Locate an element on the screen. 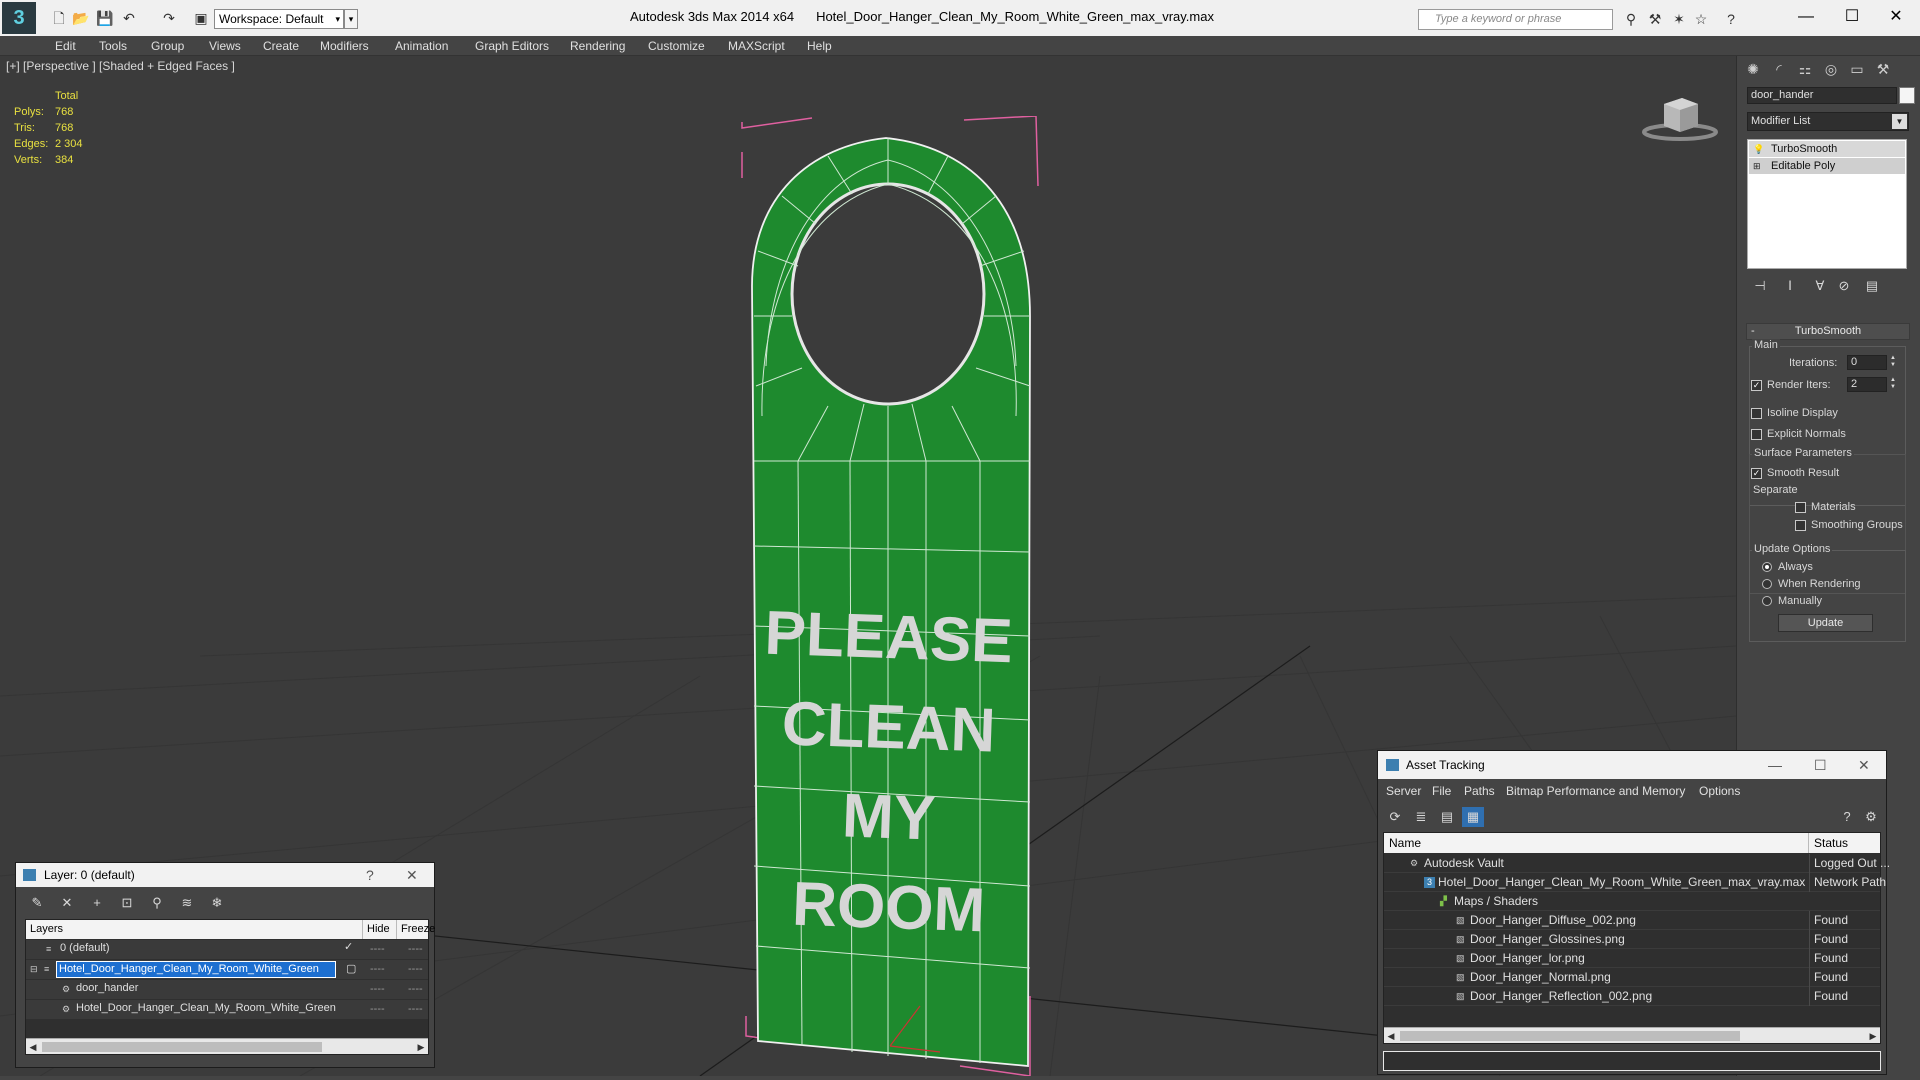 This screenshot has width=1920, height=1080. door-hanger-mesh: PLEASE CLEAN MY ROOM is located at coordinates (895, 596).